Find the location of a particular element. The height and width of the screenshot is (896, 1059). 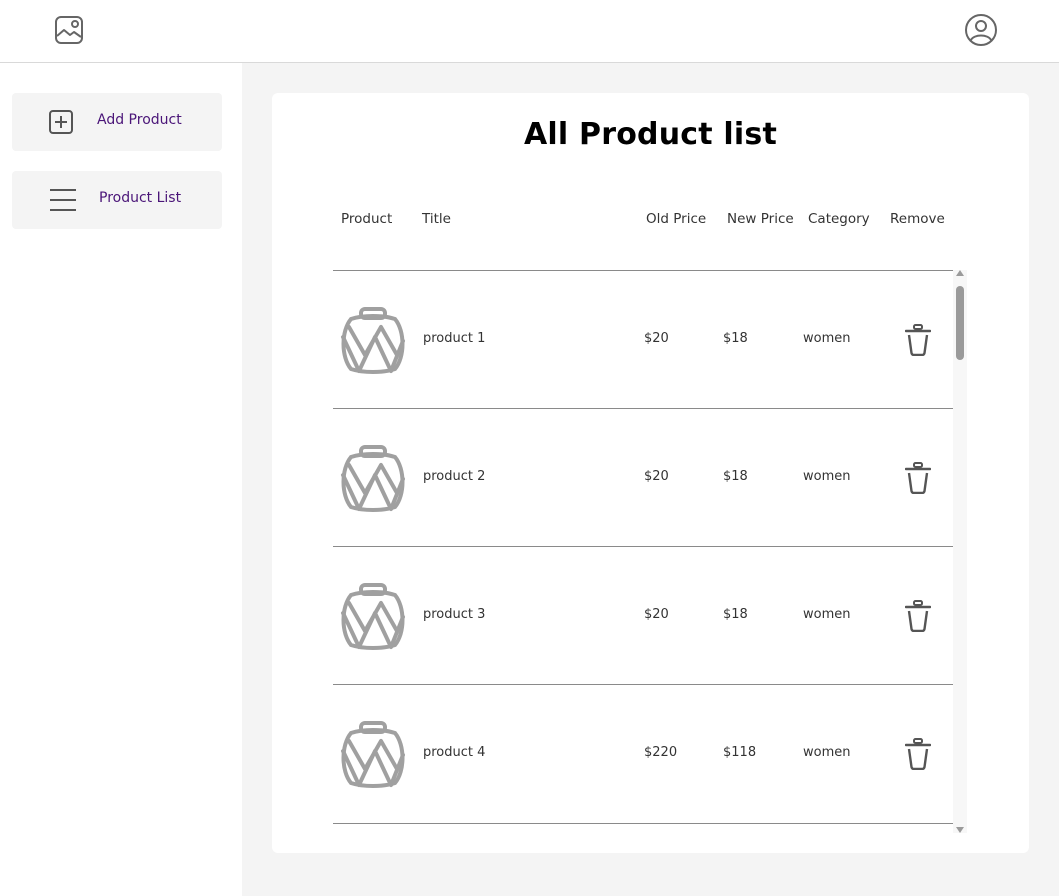

scroll-up-arrow-icon is located at coordinates (960, 273).